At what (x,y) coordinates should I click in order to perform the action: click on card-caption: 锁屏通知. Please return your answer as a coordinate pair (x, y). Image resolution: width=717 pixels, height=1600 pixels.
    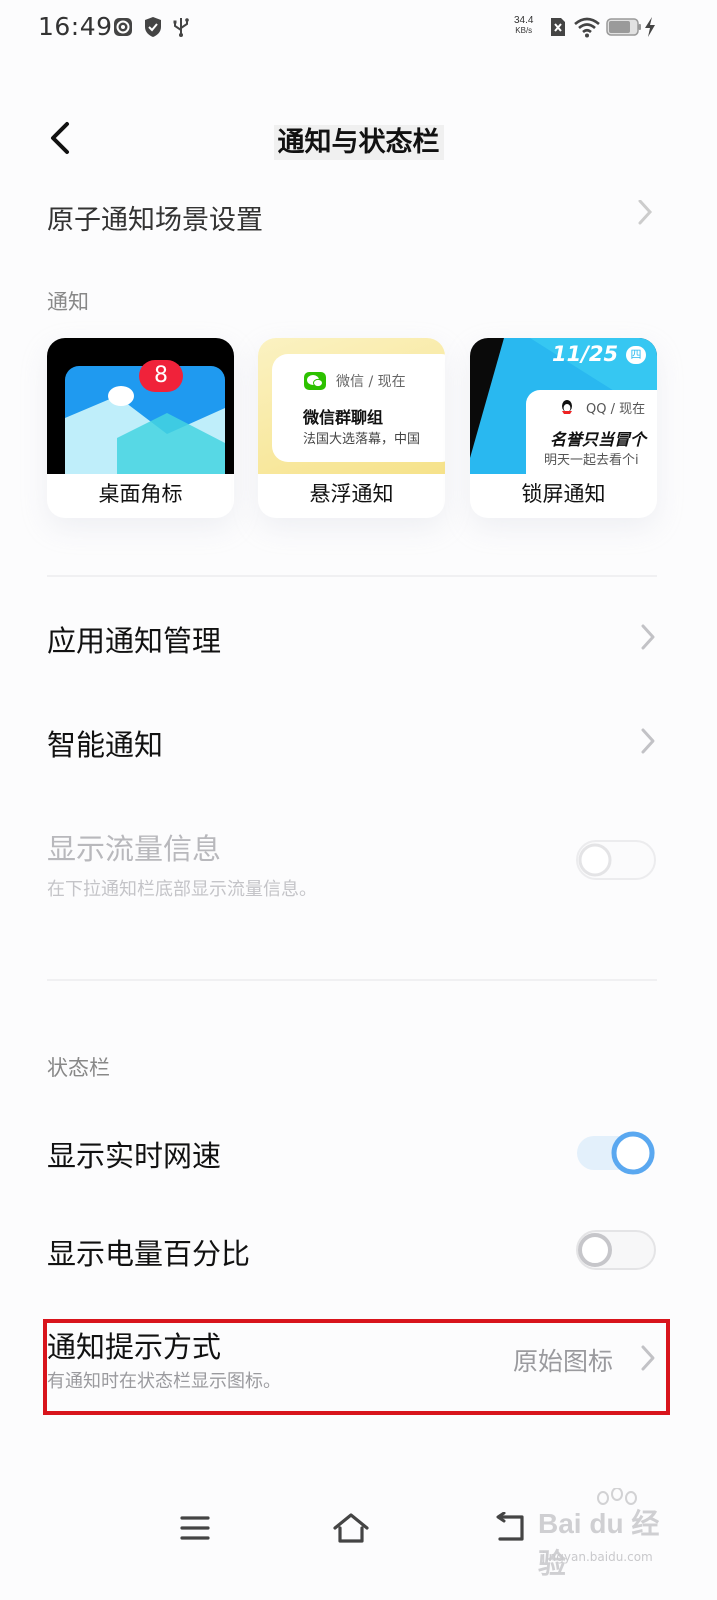
    Looking at the image, I should click on (563, 494).